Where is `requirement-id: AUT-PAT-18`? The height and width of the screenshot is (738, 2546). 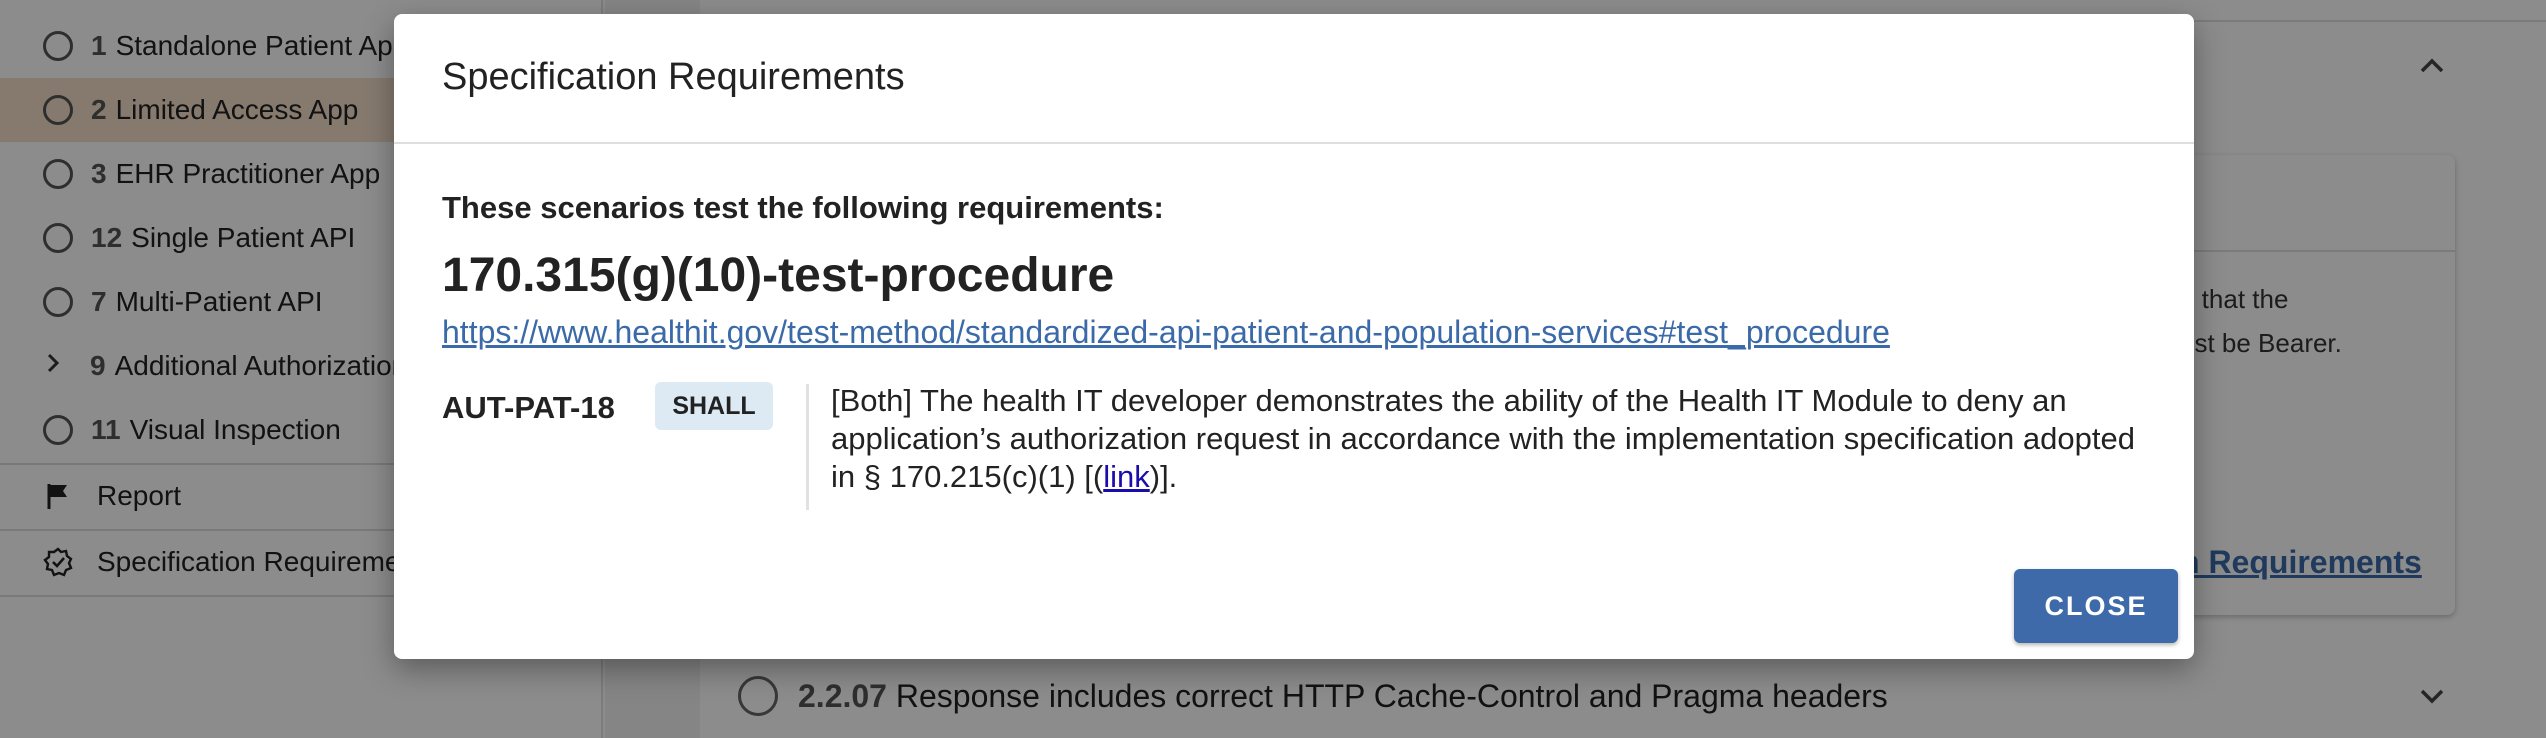 requirement-id: AUT-PAT-18 is located at coordinates (528, 407).